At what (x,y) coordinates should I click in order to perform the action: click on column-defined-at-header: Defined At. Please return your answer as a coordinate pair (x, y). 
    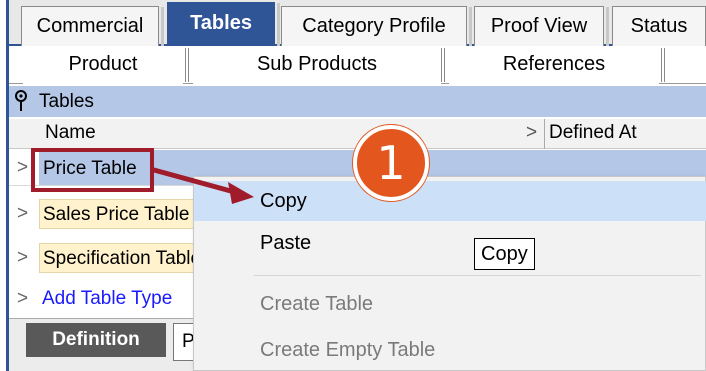
    Looking at the image, I should click on (590, 134).